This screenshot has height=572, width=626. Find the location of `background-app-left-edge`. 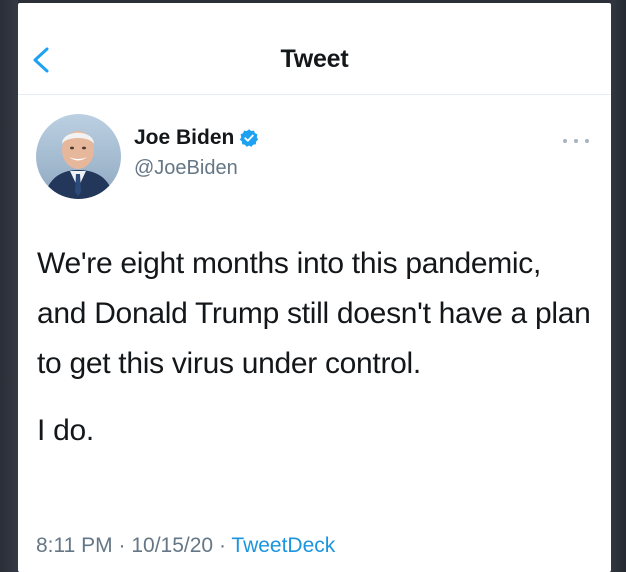

background-app-left-edge is located at coordinates (9, 286).